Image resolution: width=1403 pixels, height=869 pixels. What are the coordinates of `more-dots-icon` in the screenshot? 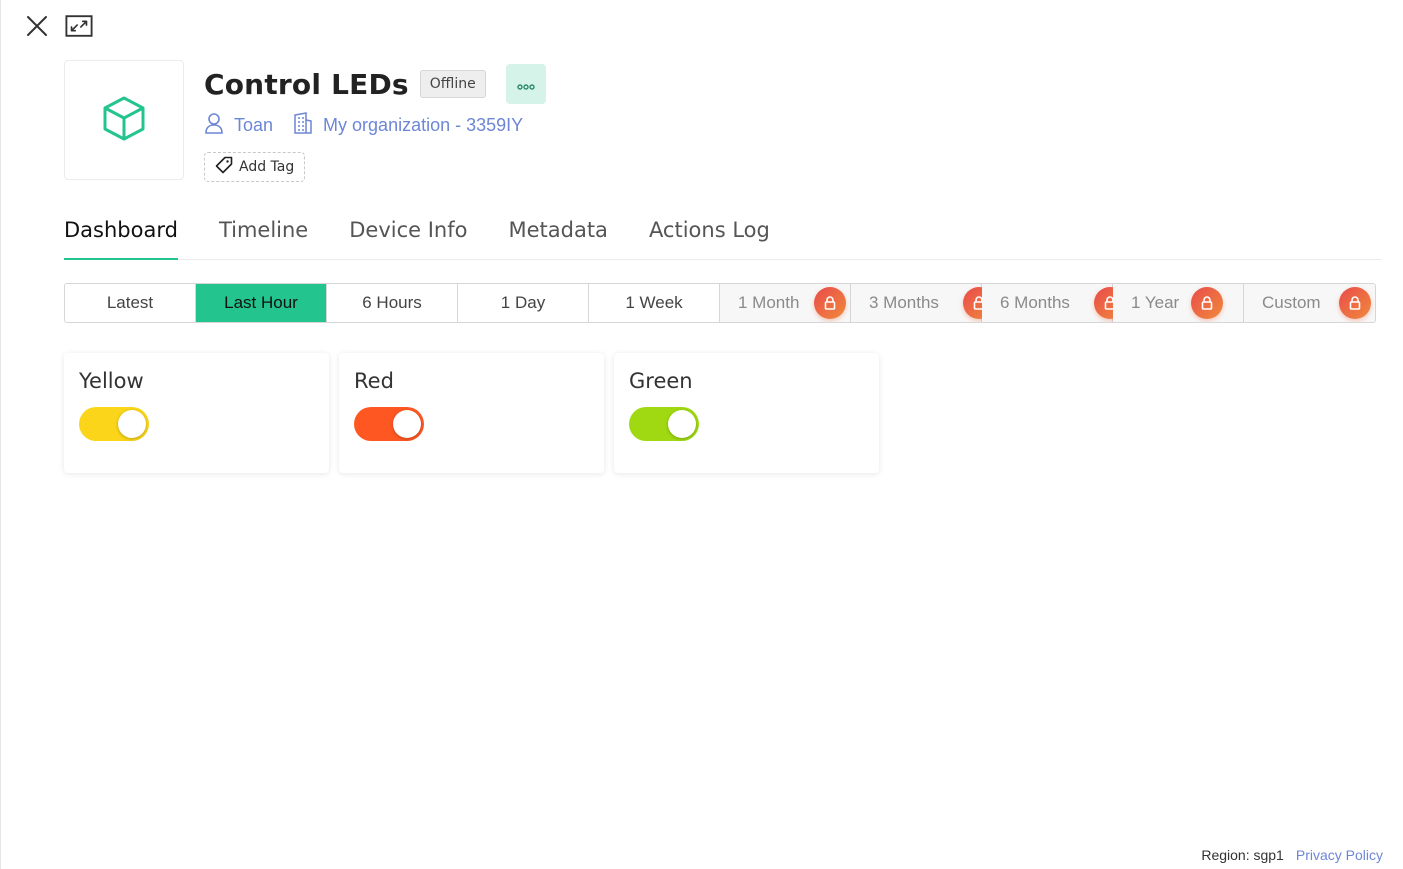 It's located at (526, 84).